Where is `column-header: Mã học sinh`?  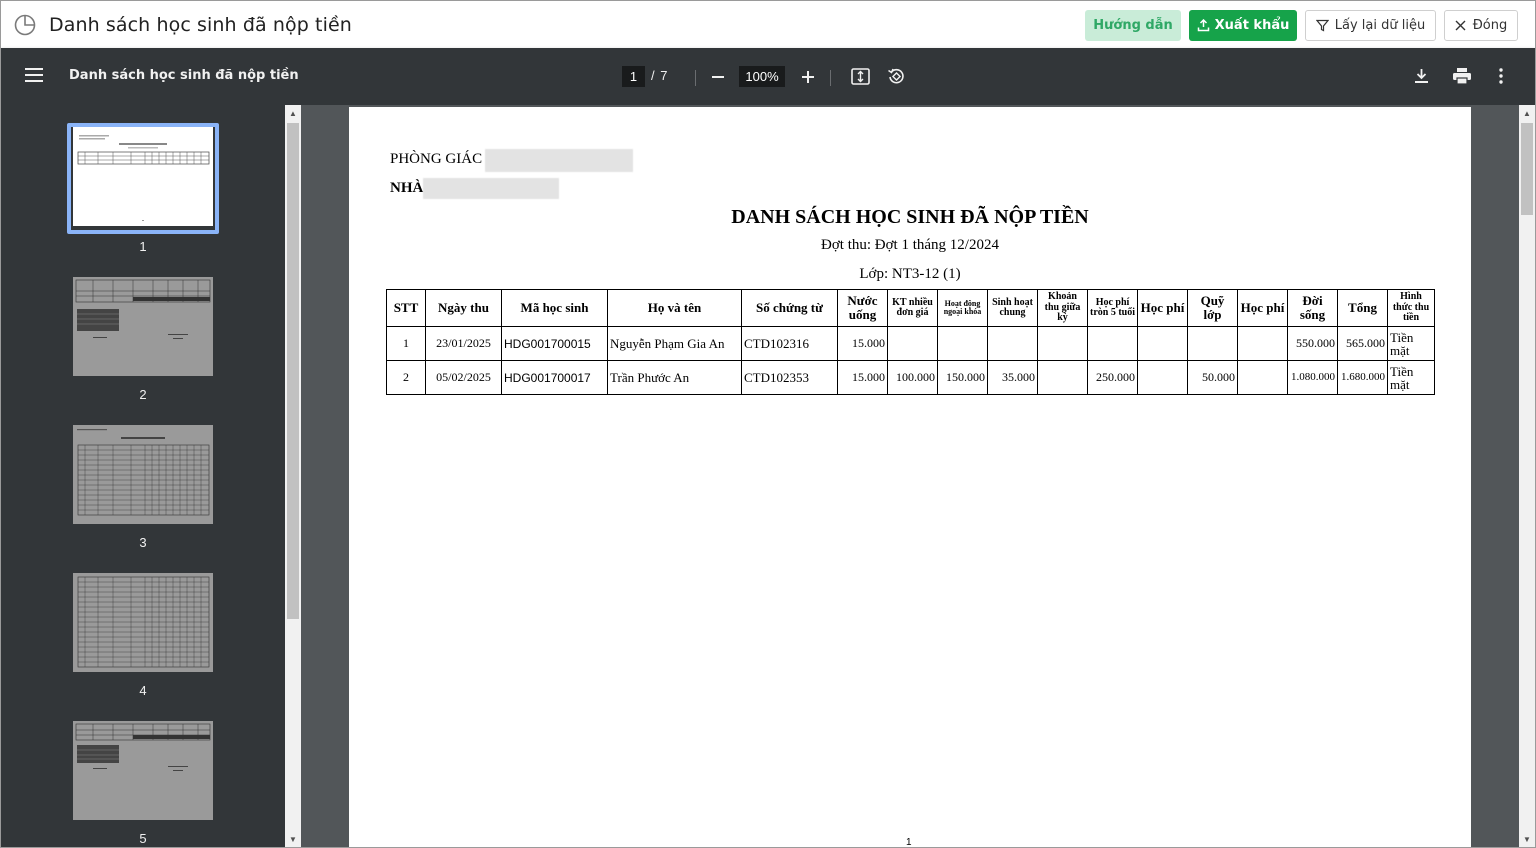 column-header: Mã học sinh is located at coordinates (554, 308).